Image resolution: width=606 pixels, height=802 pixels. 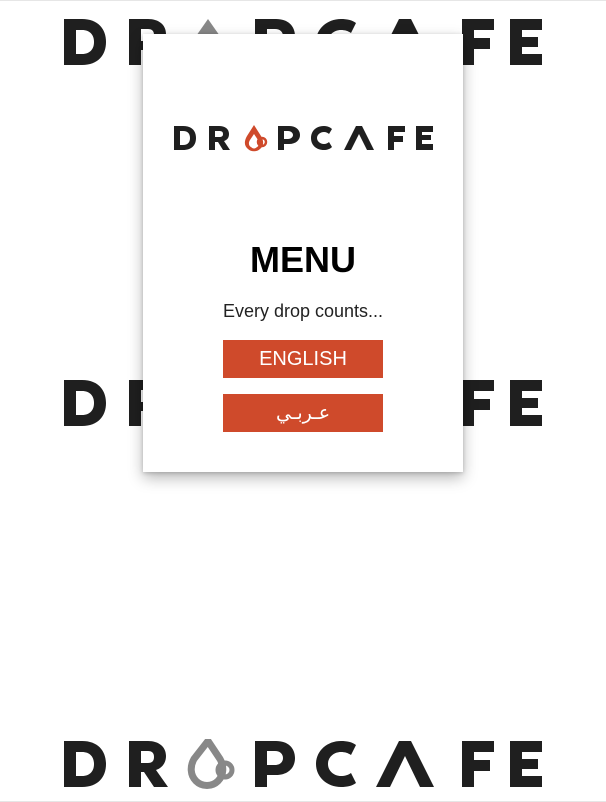 What do you see at coordinates (303, 259) in the screenshot?
I see `page-title: MENU` at bounding box center [303, 259].